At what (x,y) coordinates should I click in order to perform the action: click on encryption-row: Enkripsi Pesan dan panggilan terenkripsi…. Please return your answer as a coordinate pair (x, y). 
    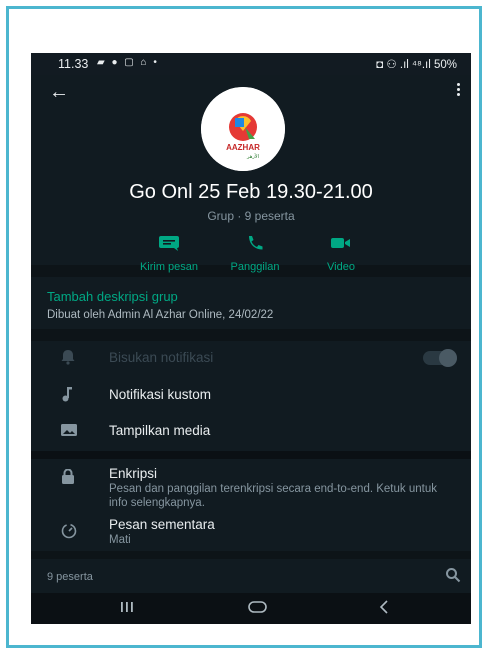
    Looking at the image, I should click on (251, 486).